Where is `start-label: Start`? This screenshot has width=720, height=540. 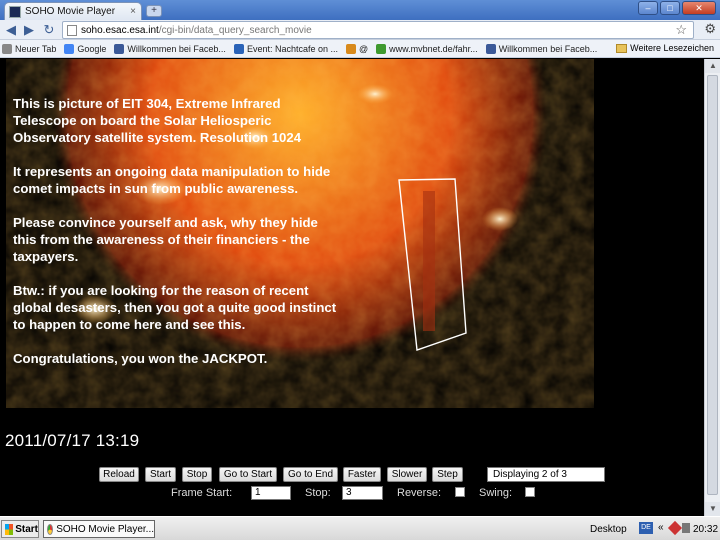 start-label: Start is located at coordinates (26, 529).